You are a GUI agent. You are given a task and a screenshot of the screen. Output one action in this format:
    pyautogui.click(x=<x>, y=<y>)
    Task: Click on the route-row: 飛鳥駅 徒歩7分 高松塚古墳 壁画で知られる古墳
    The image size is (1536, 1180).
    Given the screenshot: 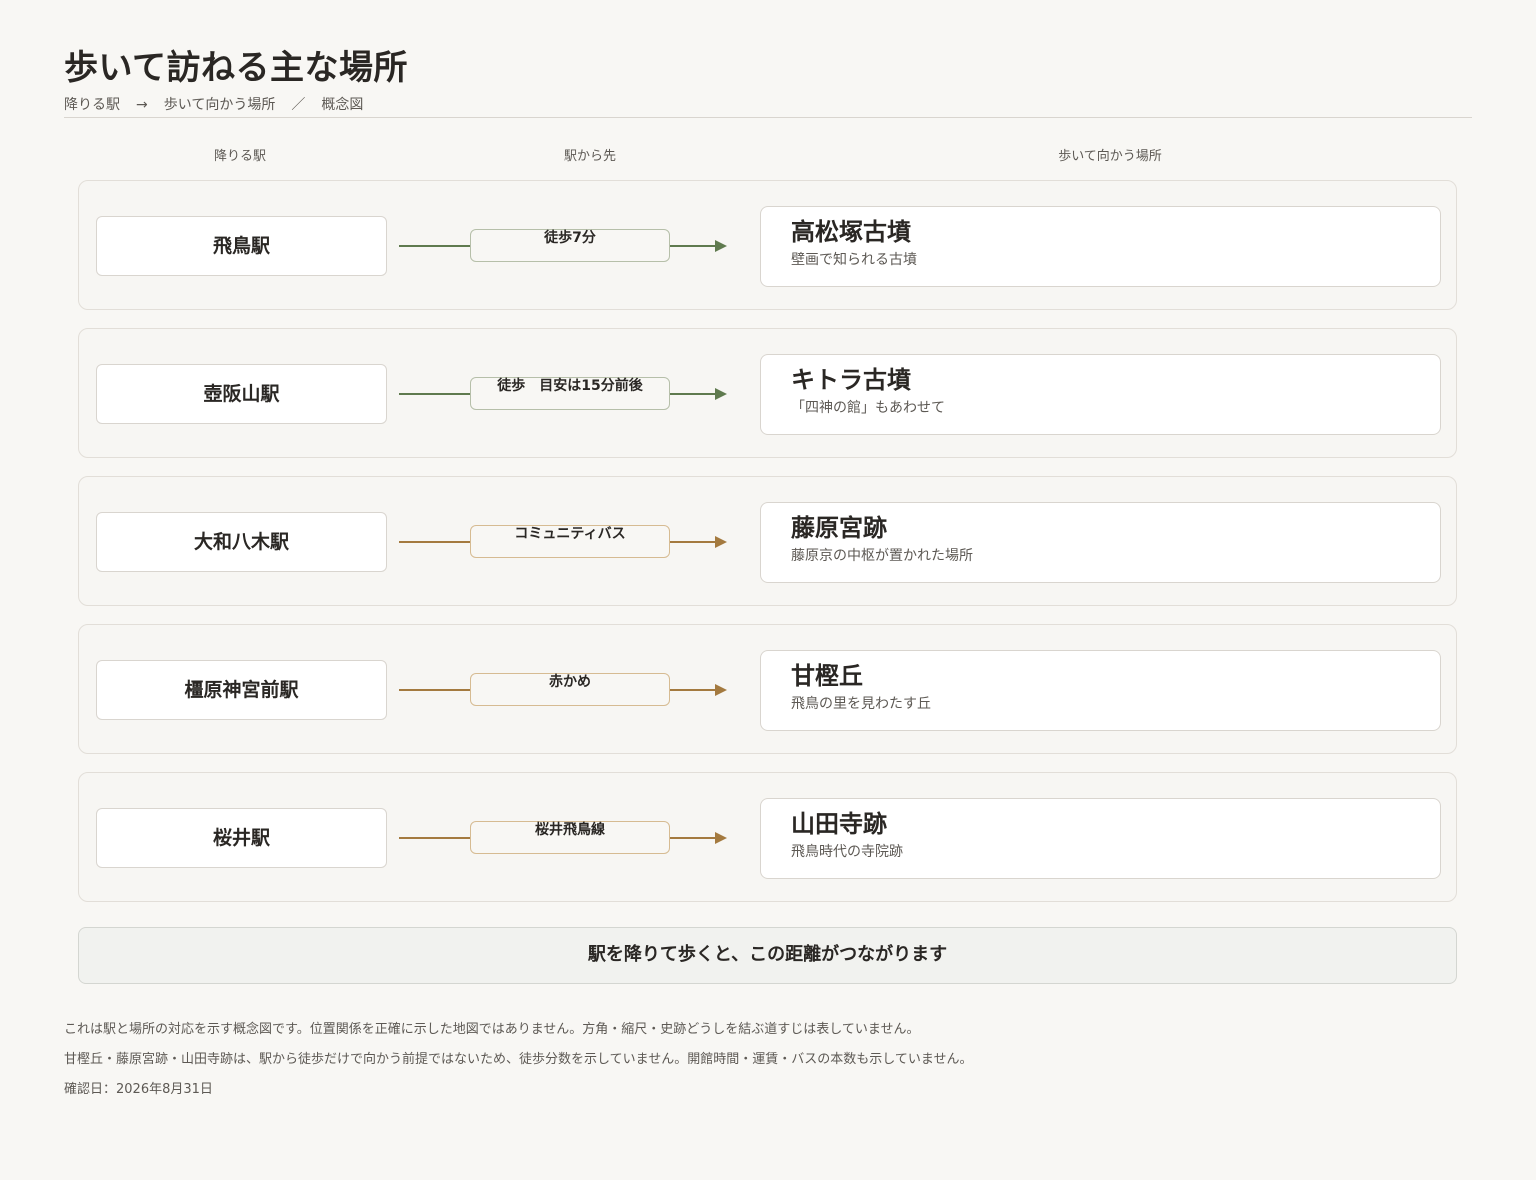 What is the action you would take?
    pyautogui.click(x=767, y=245)
    